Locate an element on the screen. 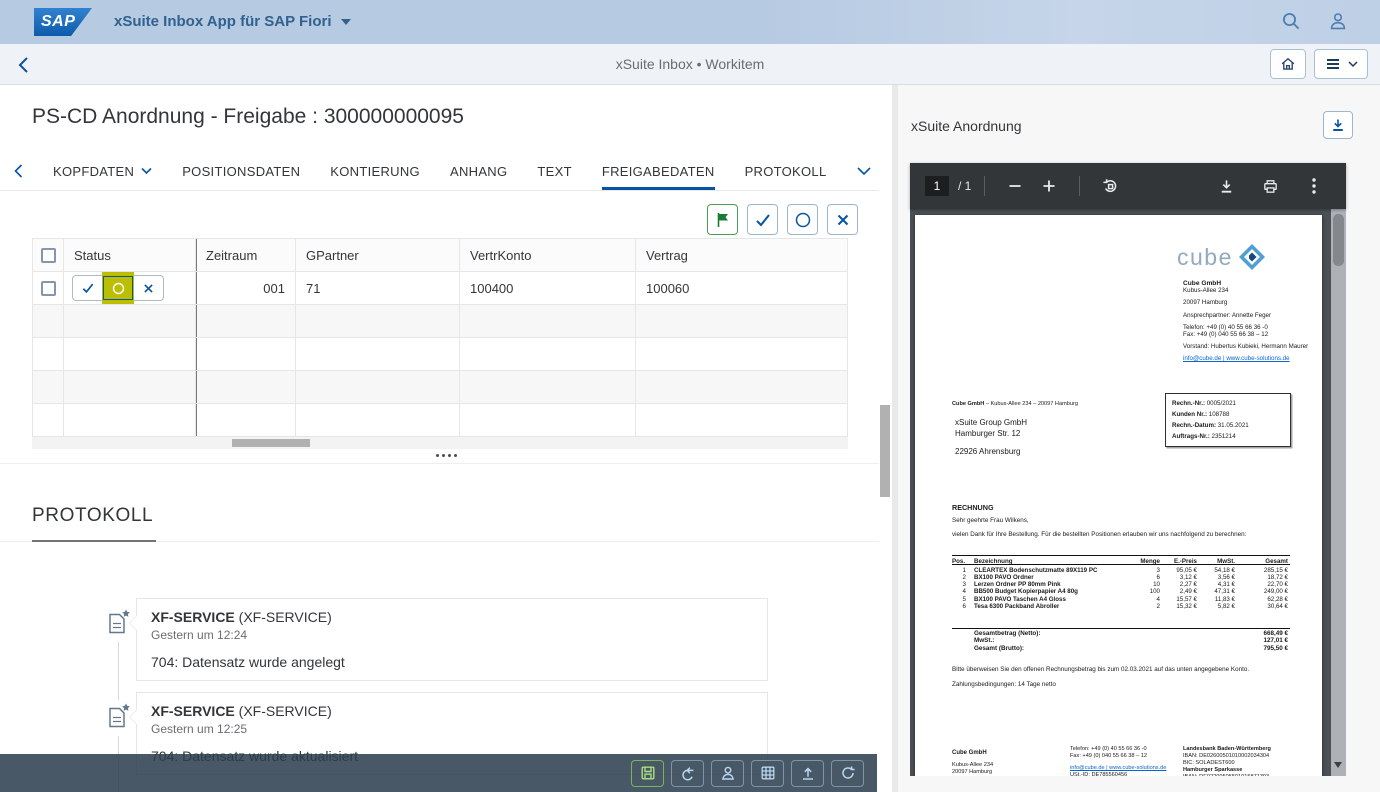  reject-button is located at coordinates (842, 219).